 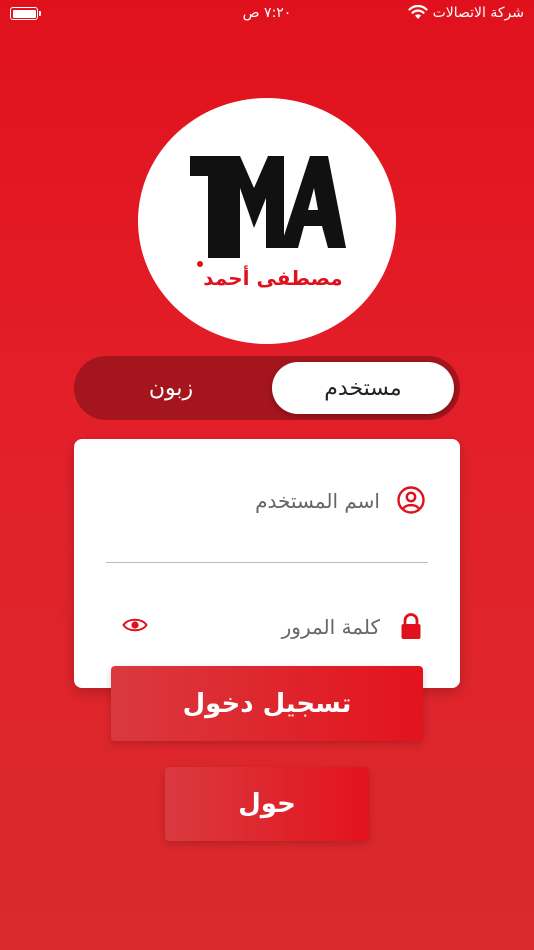 What do you see at coordinates (135, 625) in the screenshot?
I see `eye-icon` at bounding box center [135, 625].